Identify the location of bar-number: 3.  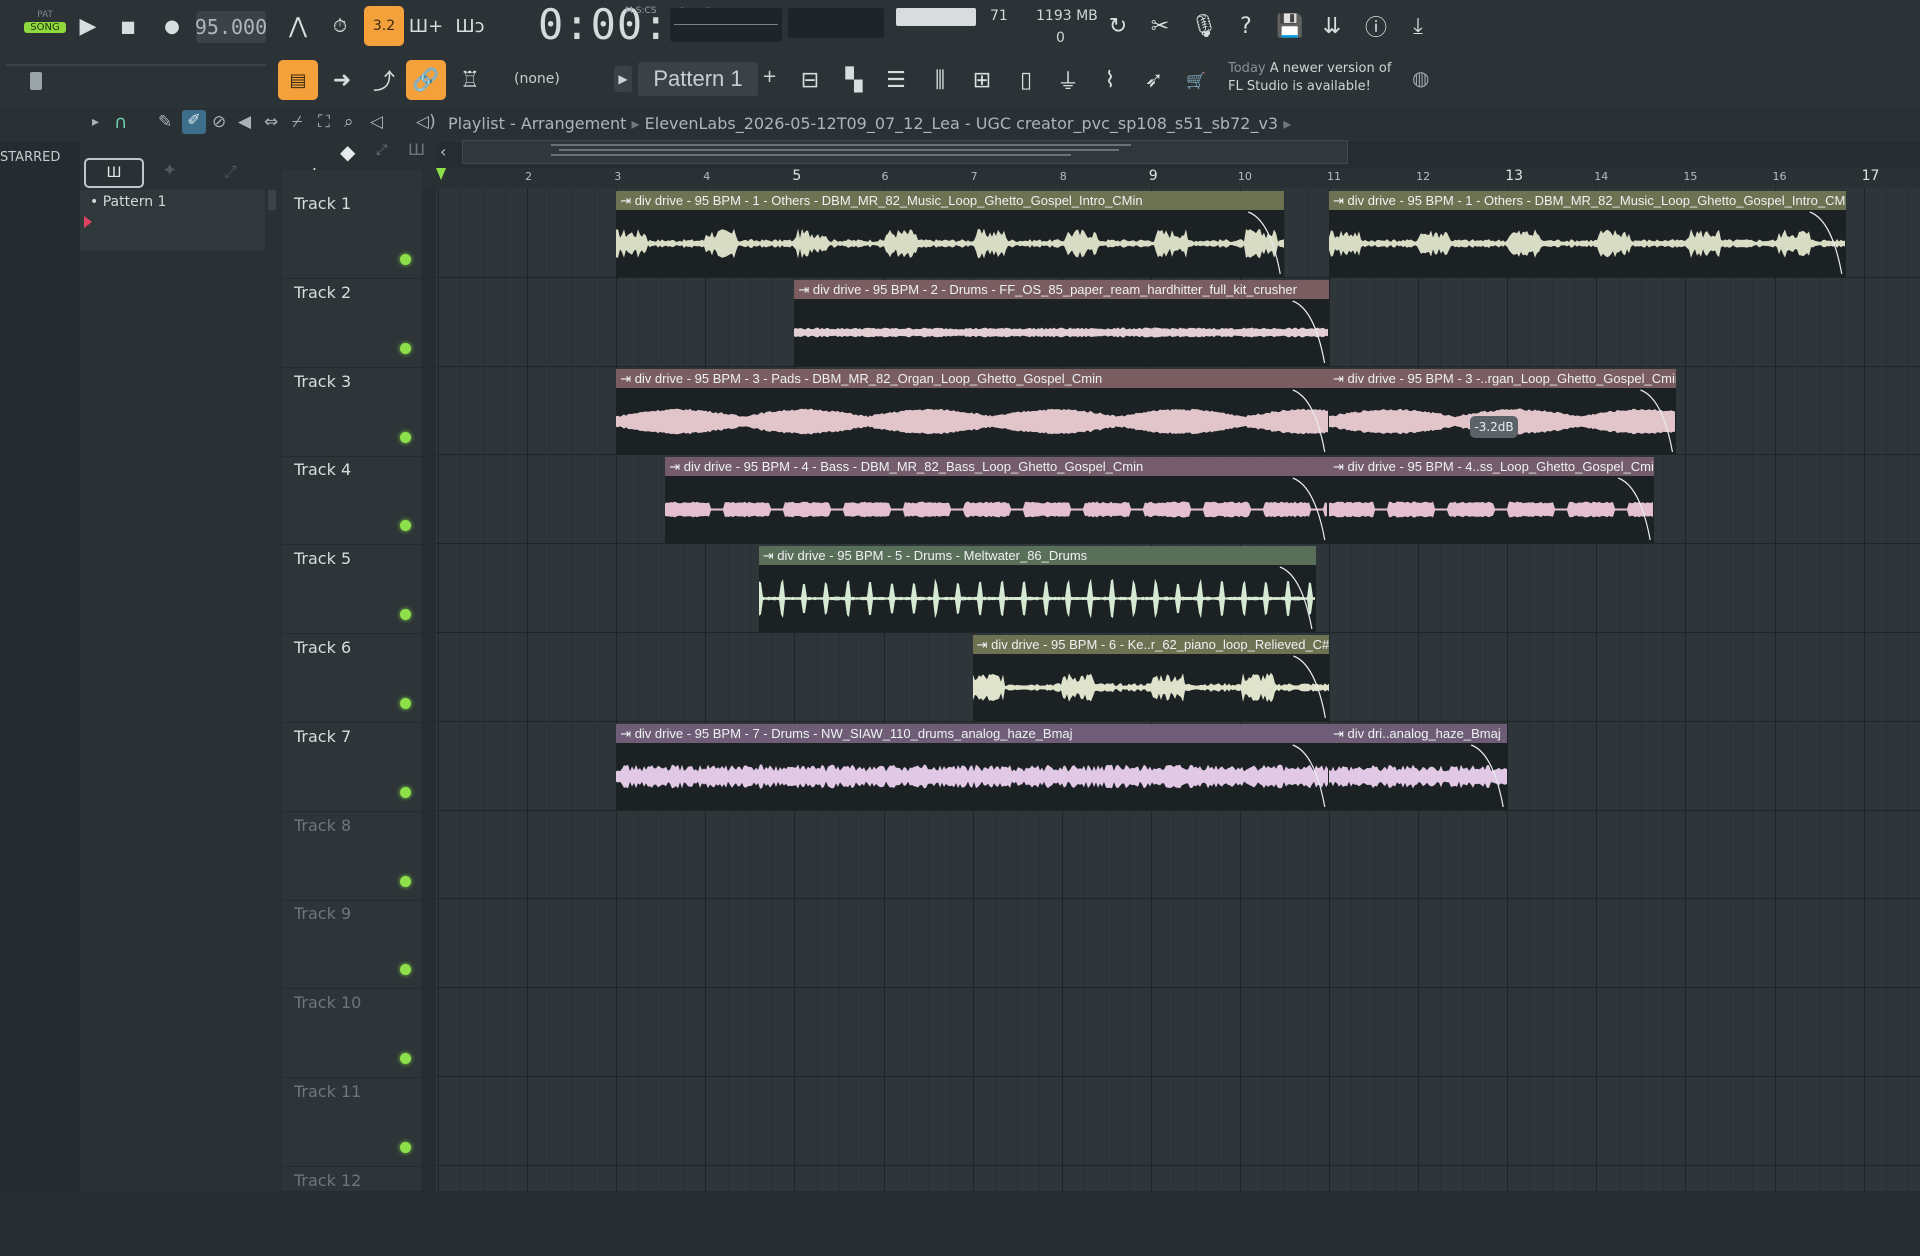
(617, 176).